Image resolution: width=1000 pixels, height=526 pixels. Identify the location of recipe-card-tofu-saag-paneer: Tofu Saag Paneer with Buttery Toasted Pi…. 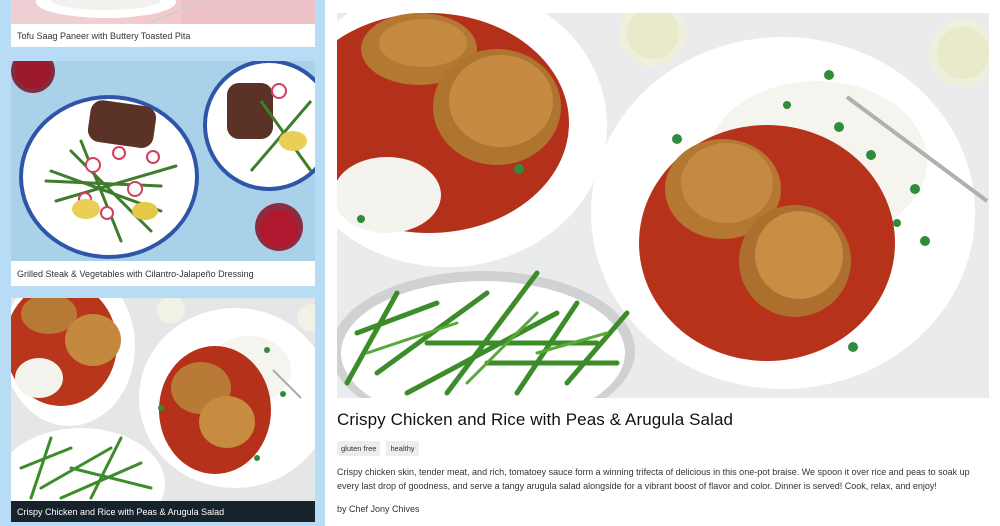
(163, 23).